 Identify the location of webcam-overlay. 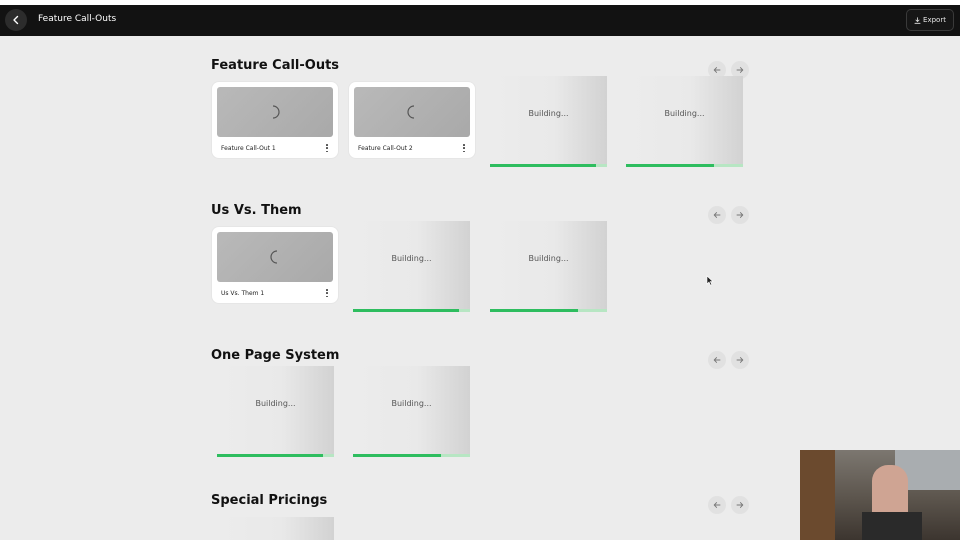
(880, 495).